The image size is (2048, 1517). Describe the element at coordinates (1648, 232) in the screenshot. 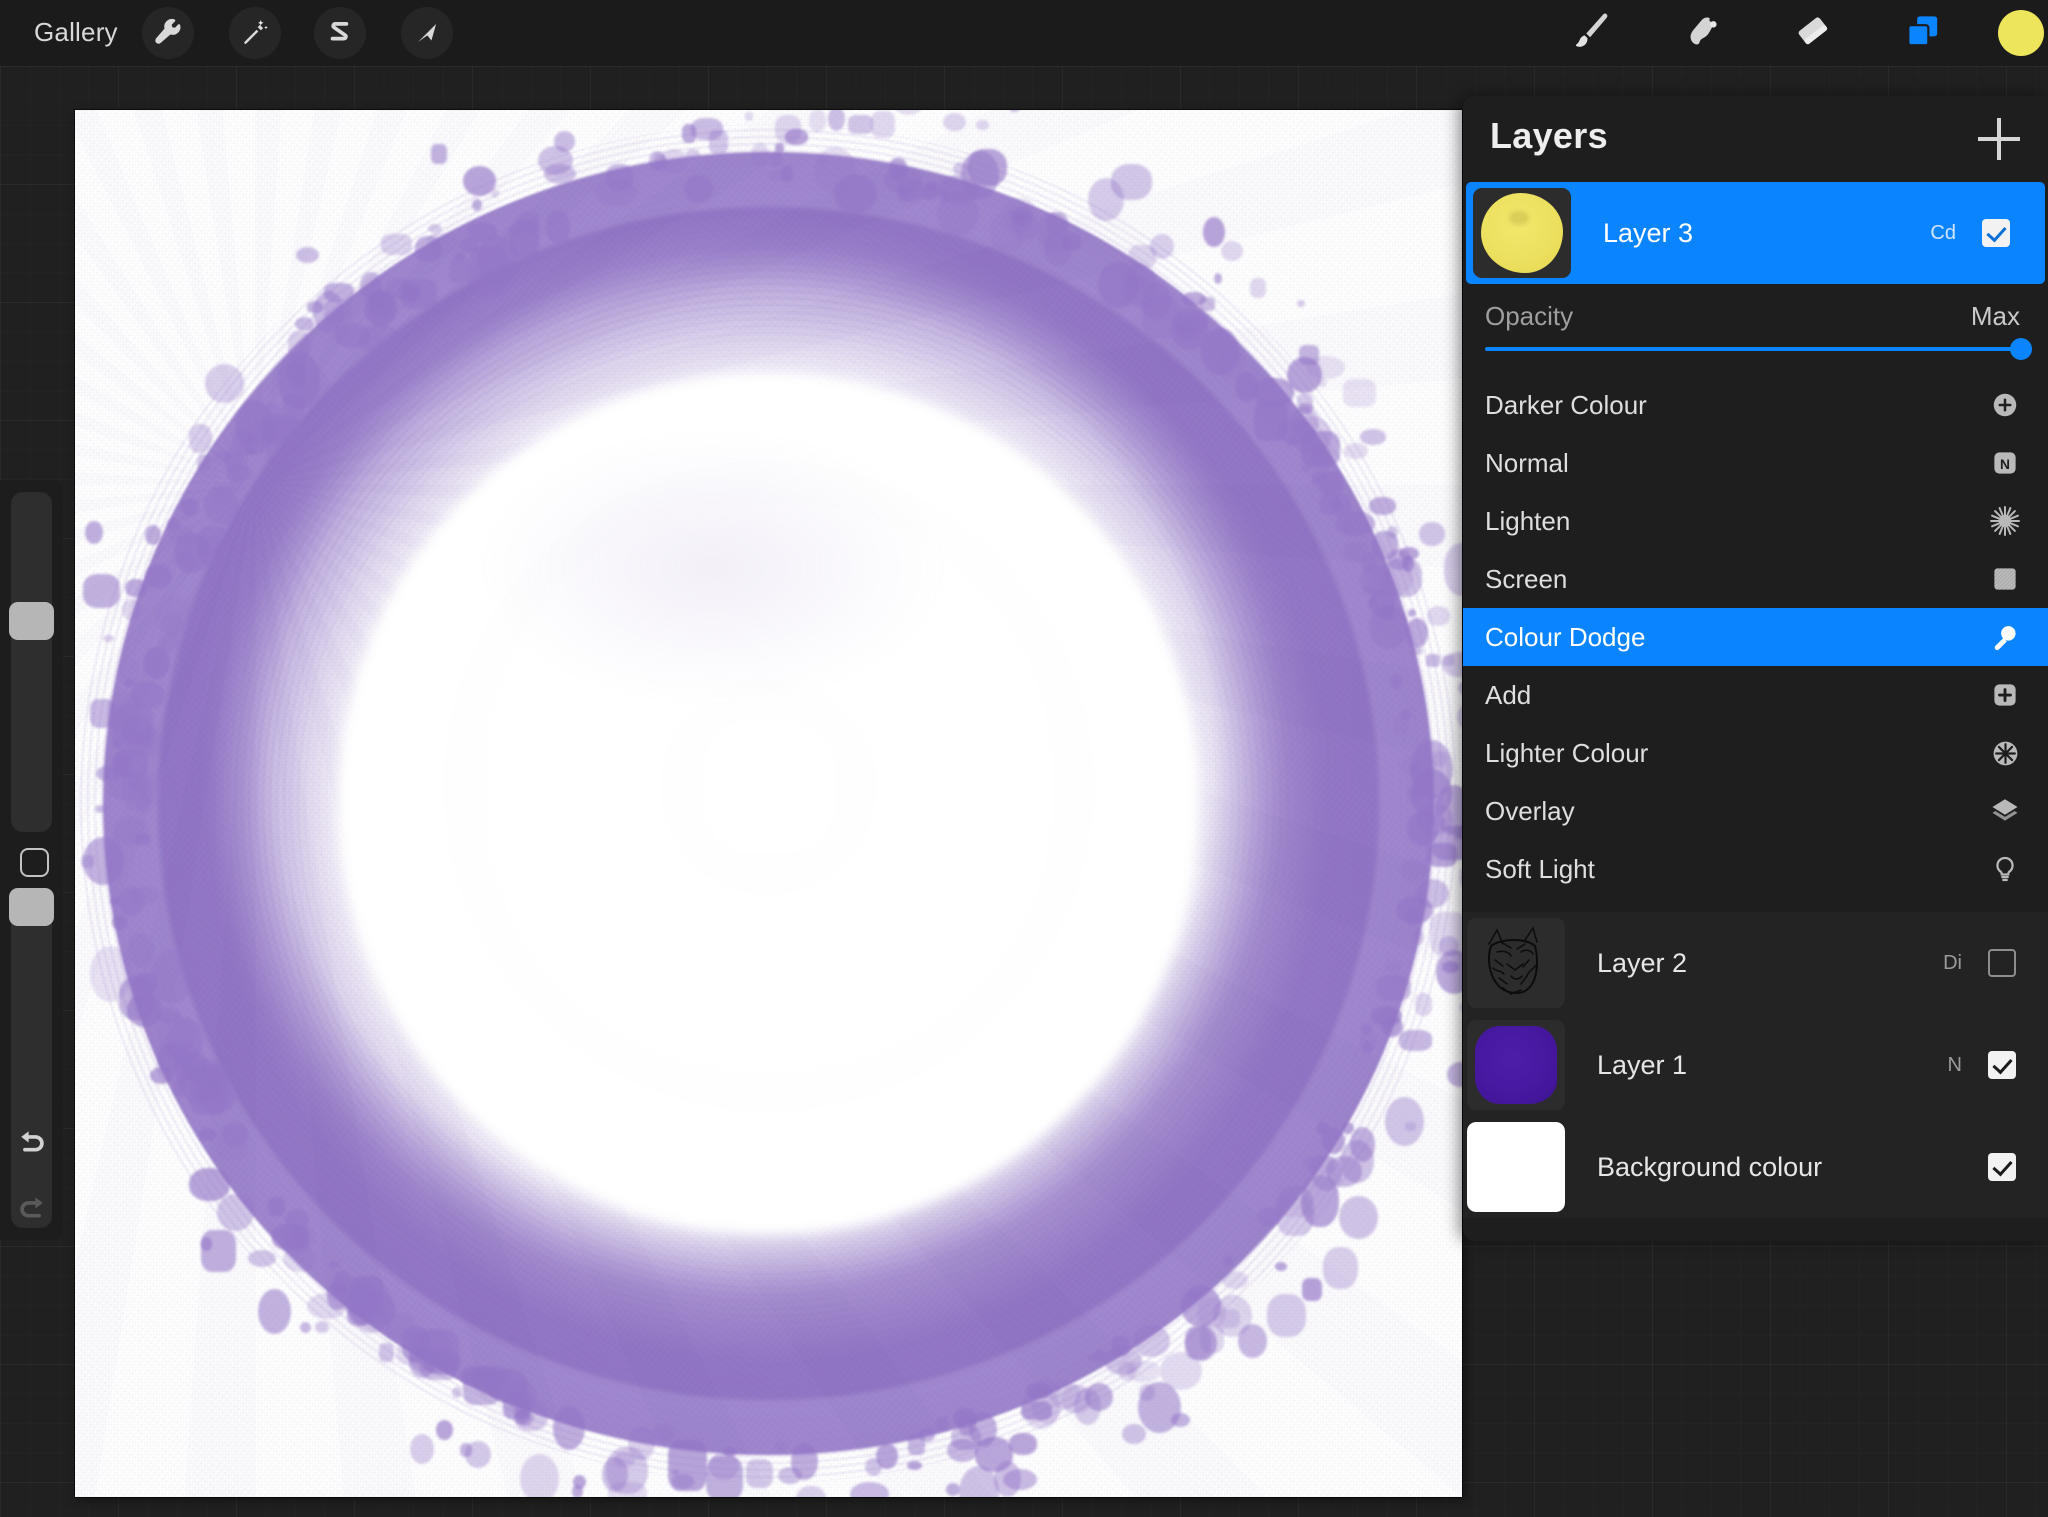

I see `layer-name: Layer 3` at that location.